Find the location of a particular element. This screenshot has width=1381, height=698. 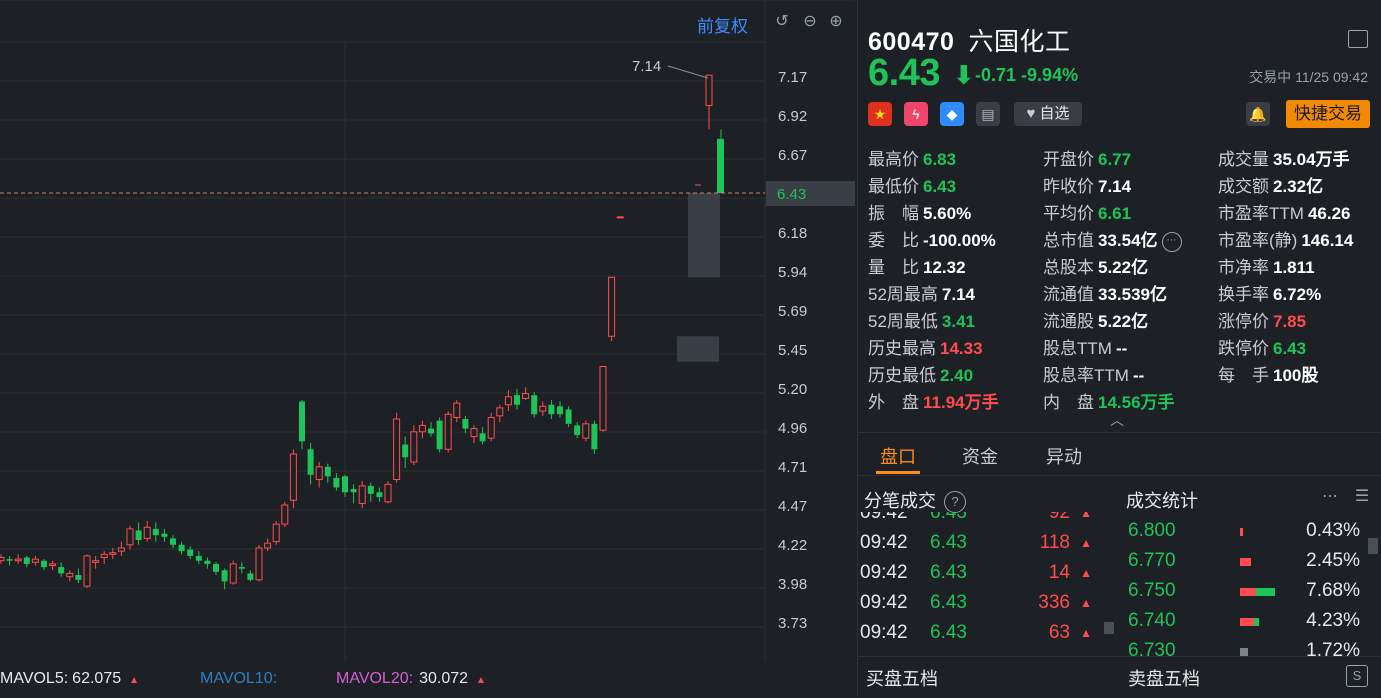

restore-adjust-button: 前复权 is located at coordinates (722, 24).